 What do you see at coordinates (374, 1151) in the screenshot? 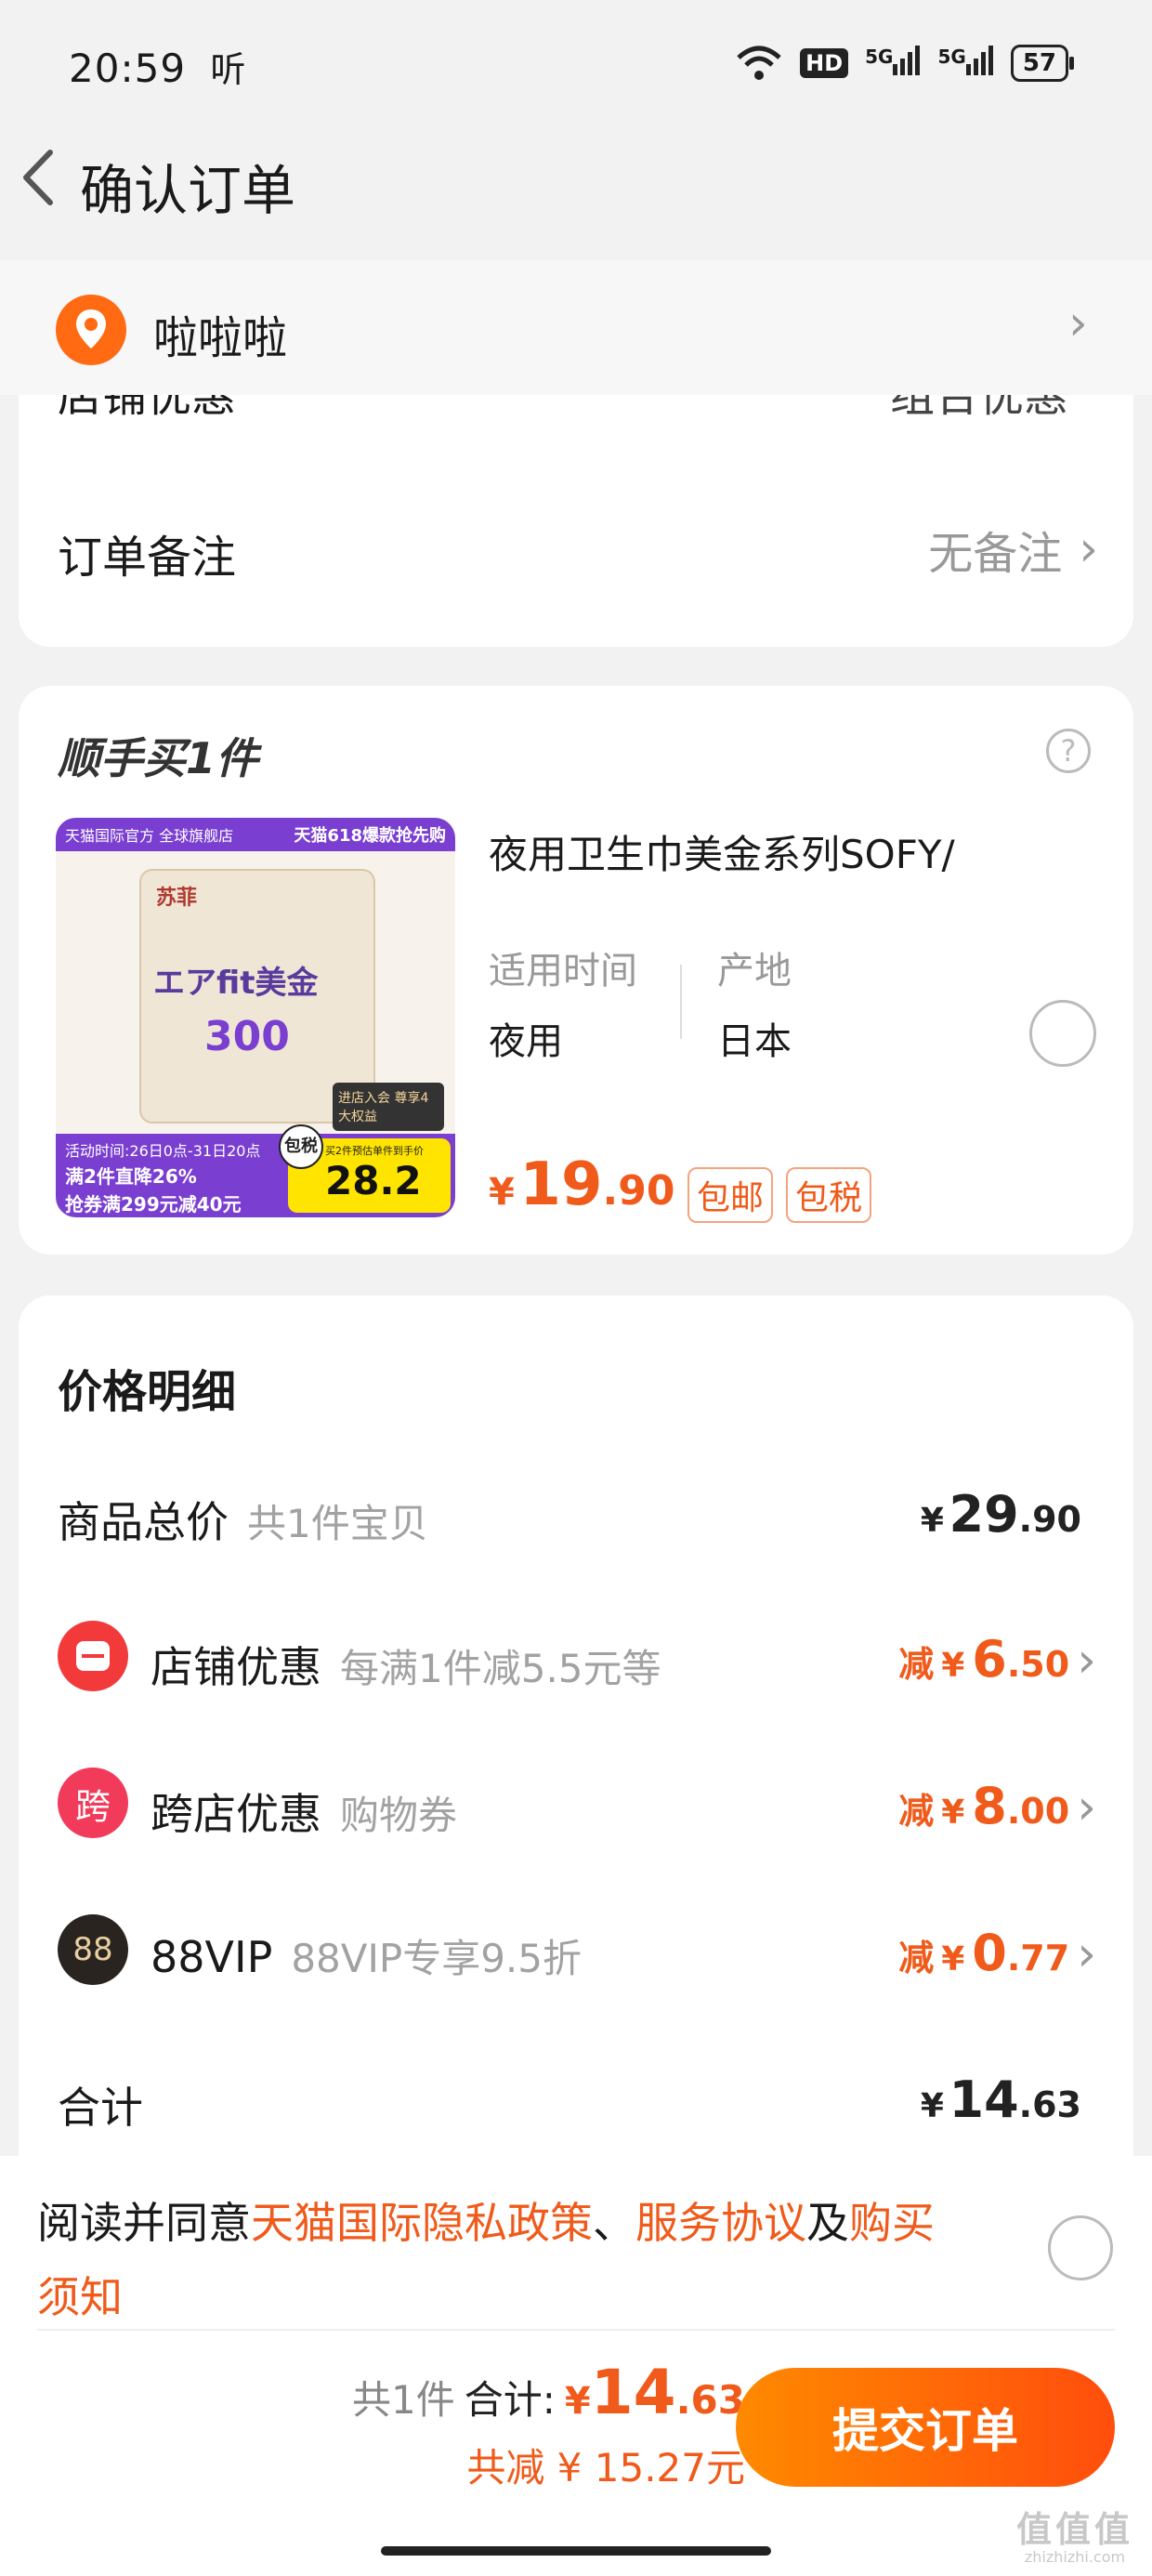
I see `img-badge-note: 买2件预估单件到手价` at bounding box center [374, 1151].